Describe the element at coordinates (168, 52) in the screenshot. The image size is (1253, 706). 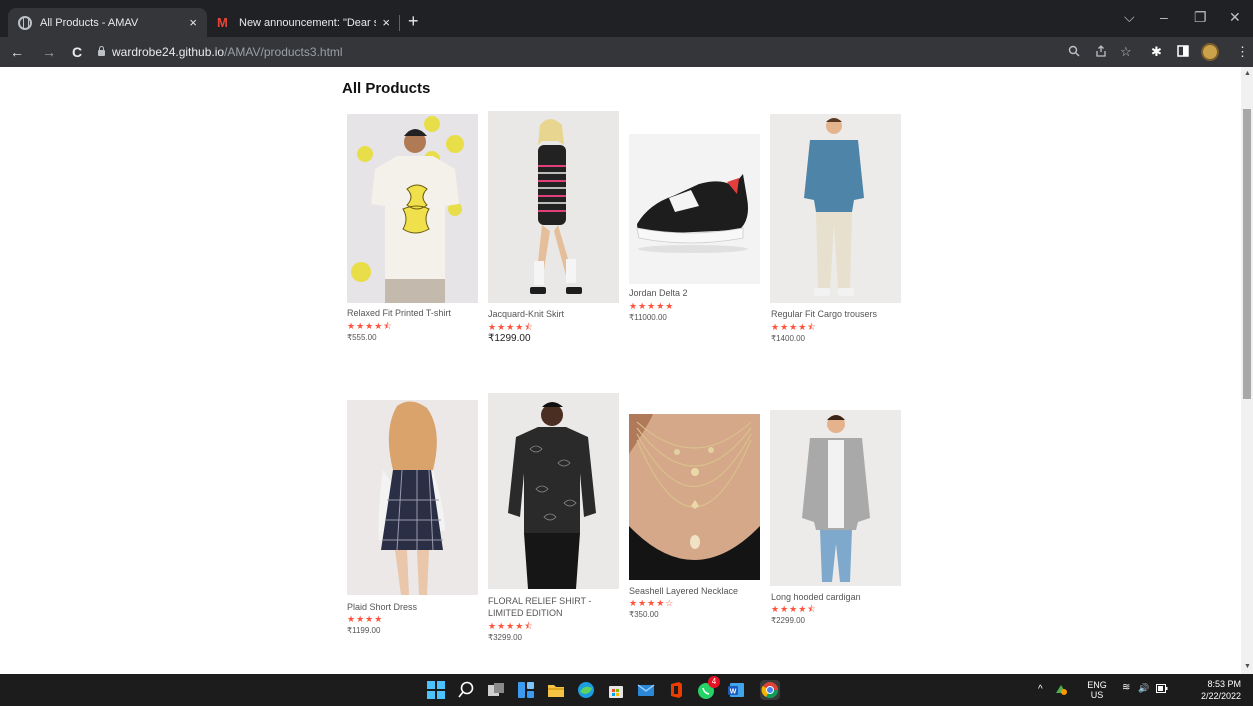
I see `url-host: wardrobe24.github.io` at that location.